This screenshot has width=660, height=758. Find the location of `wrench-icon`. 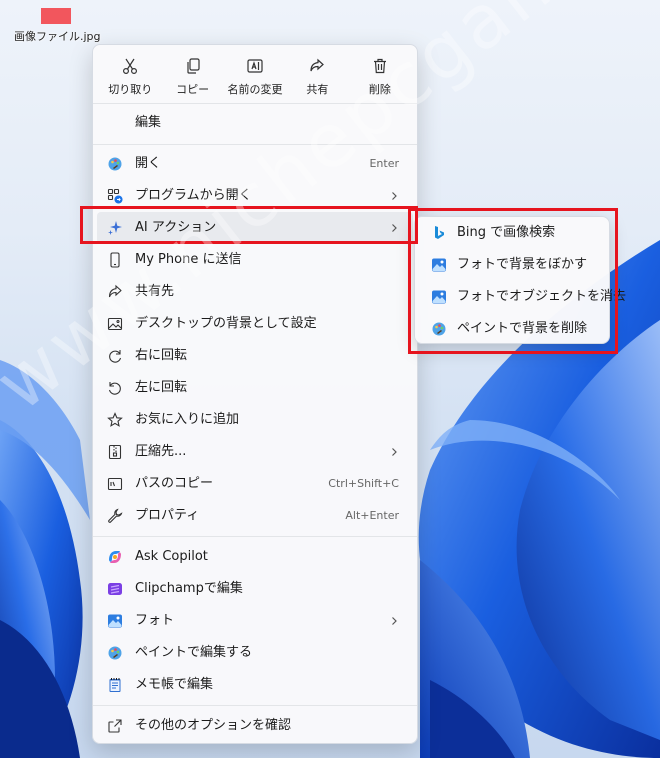

wrench-icon is located at coordinates (115, 516).